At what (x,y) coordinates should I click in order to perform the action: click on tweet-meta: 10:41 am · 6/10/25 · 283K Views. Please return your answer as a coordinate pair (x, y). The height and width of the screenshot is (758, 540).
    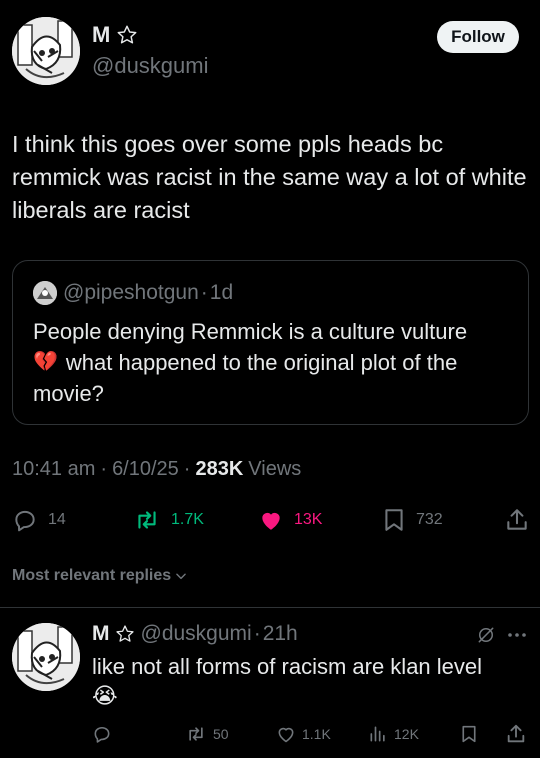
    Looking at the image, I should click on (156, 469).